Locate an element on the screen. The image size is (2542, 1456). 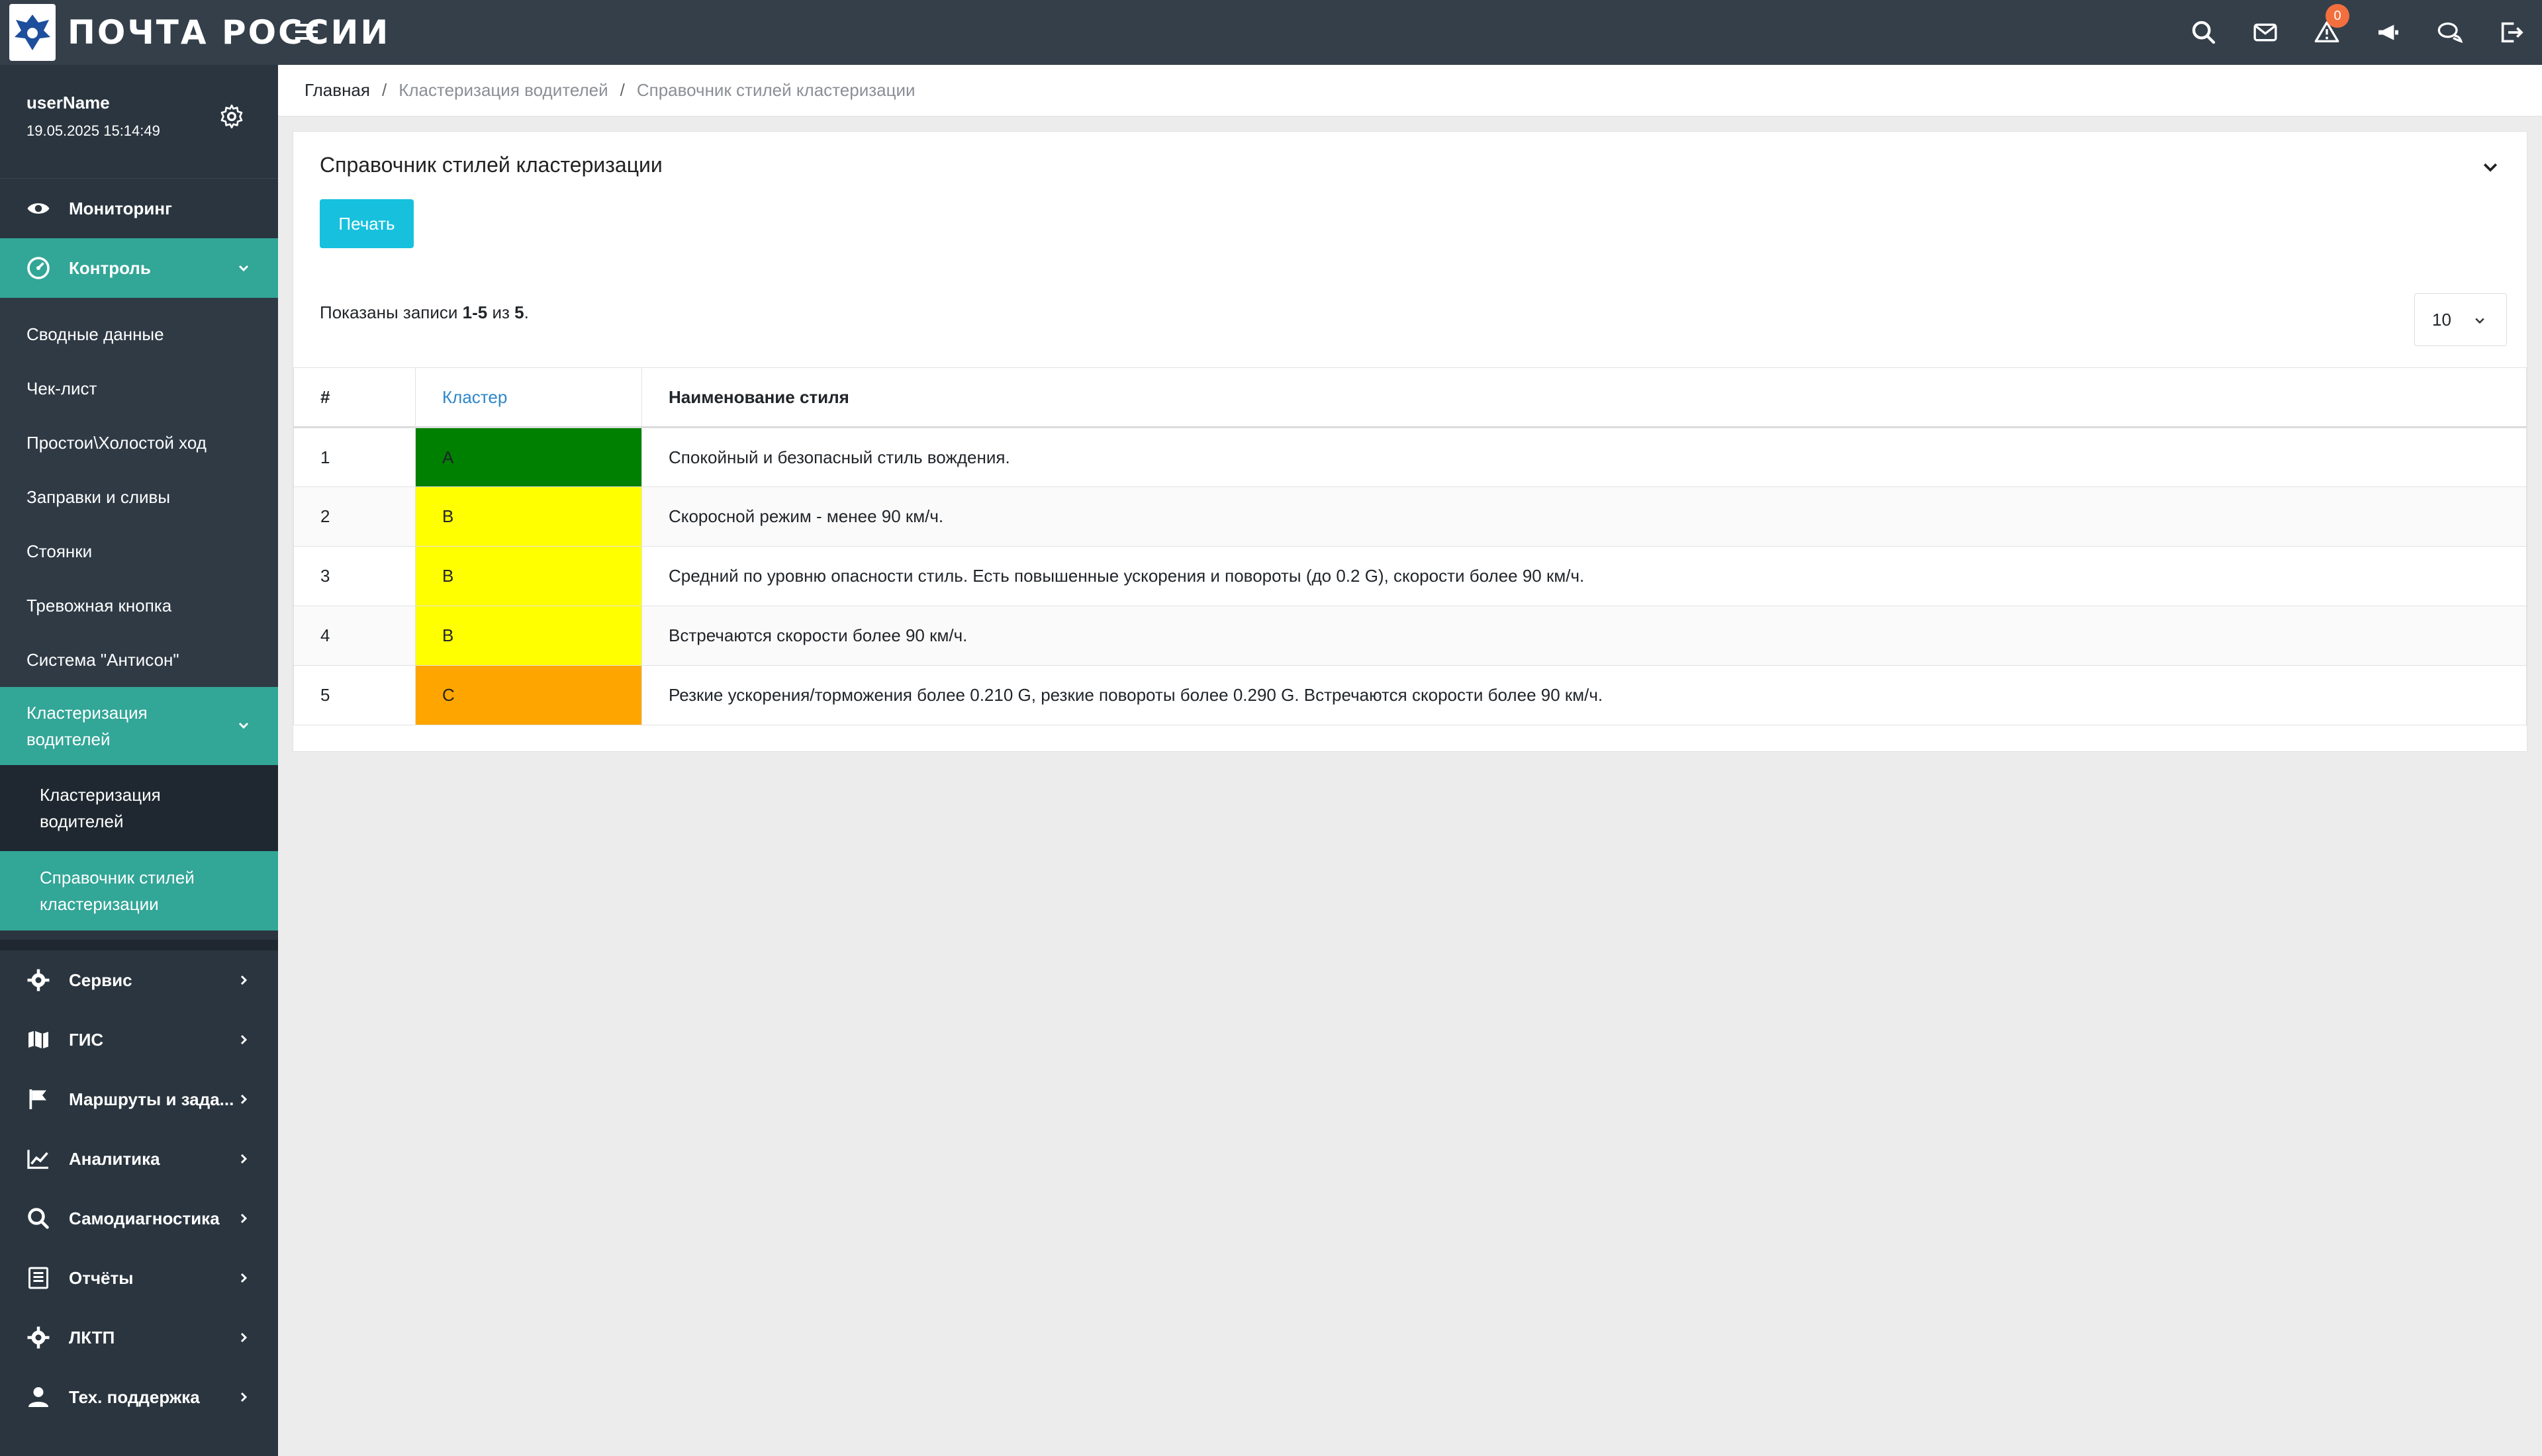
summary-prefix: Показаны записи is located at coordinates (392, 312).